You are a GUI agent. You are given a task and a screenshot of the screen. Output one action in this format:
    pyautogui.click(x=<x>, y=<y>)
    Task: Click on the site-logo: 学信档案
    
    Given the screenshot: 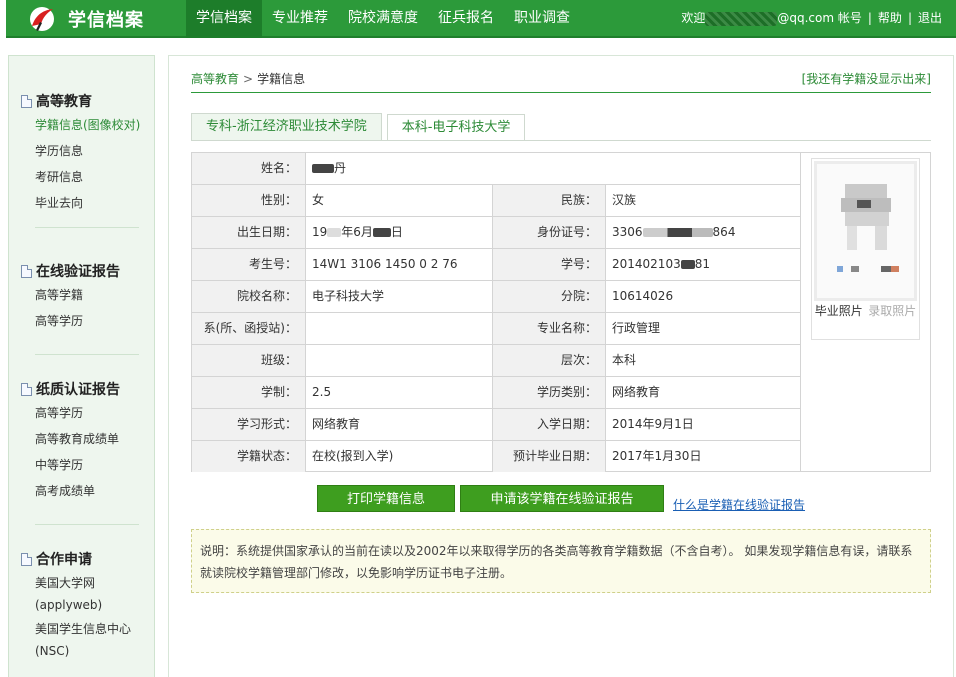 What is the action you would take?
    pyautogui.click(x=85, y=19)
    